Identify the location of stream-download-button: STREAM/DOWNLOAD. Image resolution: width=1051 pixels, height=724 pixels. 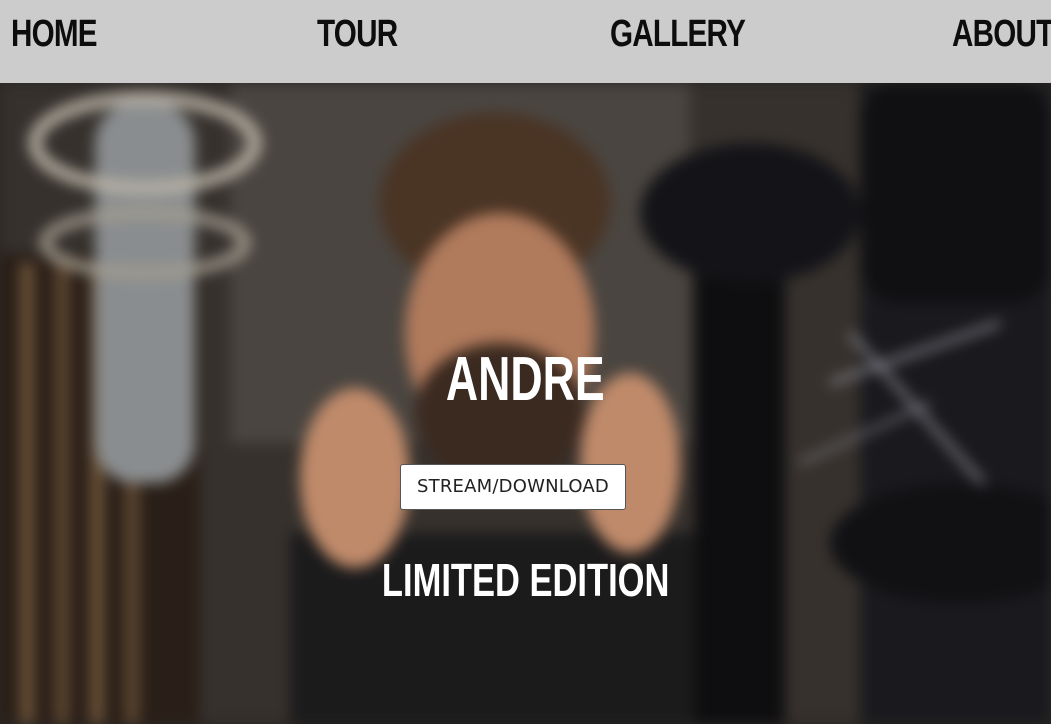
(513, 487).